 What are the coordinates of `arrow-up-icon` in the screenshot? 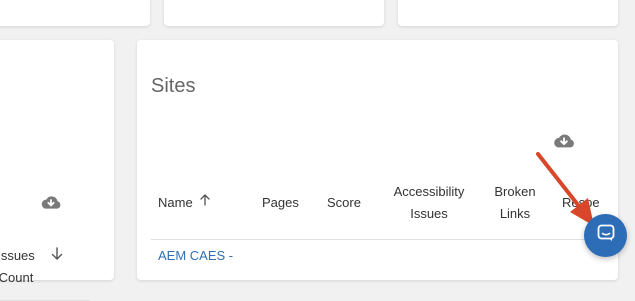 It's located at (205, 203).